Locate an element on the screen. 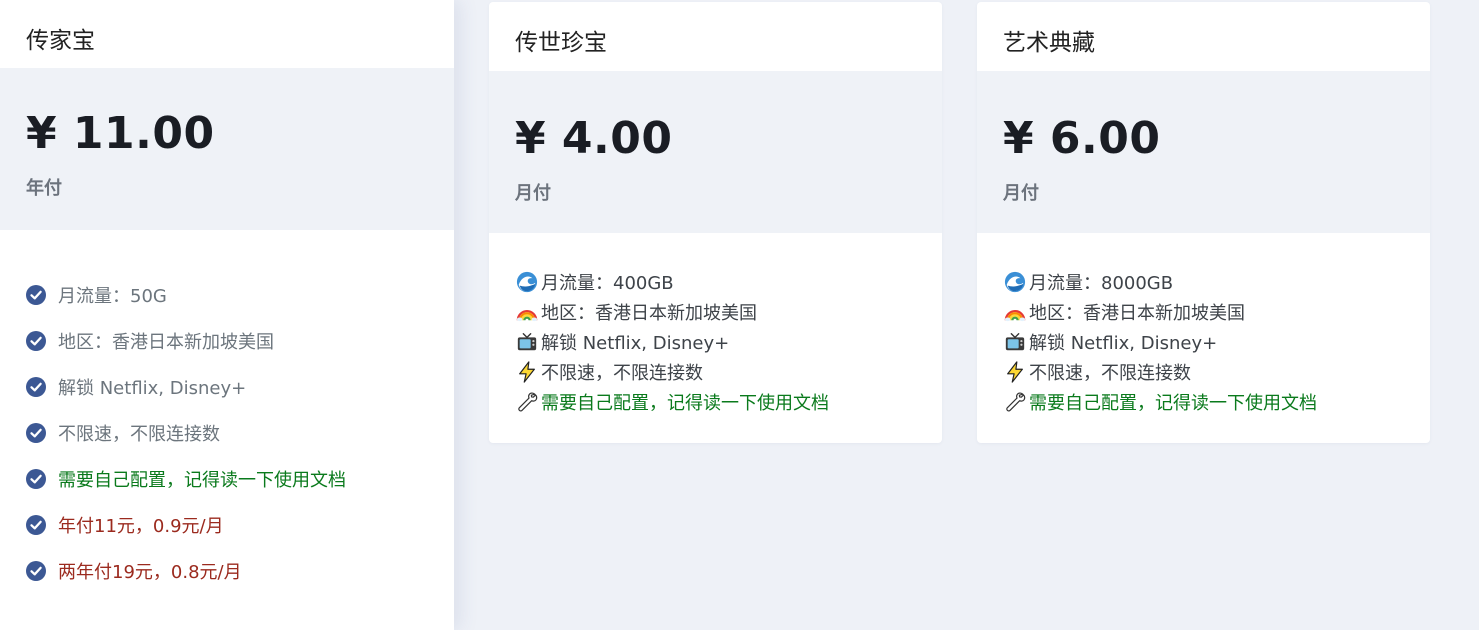  price-block: ¥ 11.00 年付 is located at coordinates (227, 149).